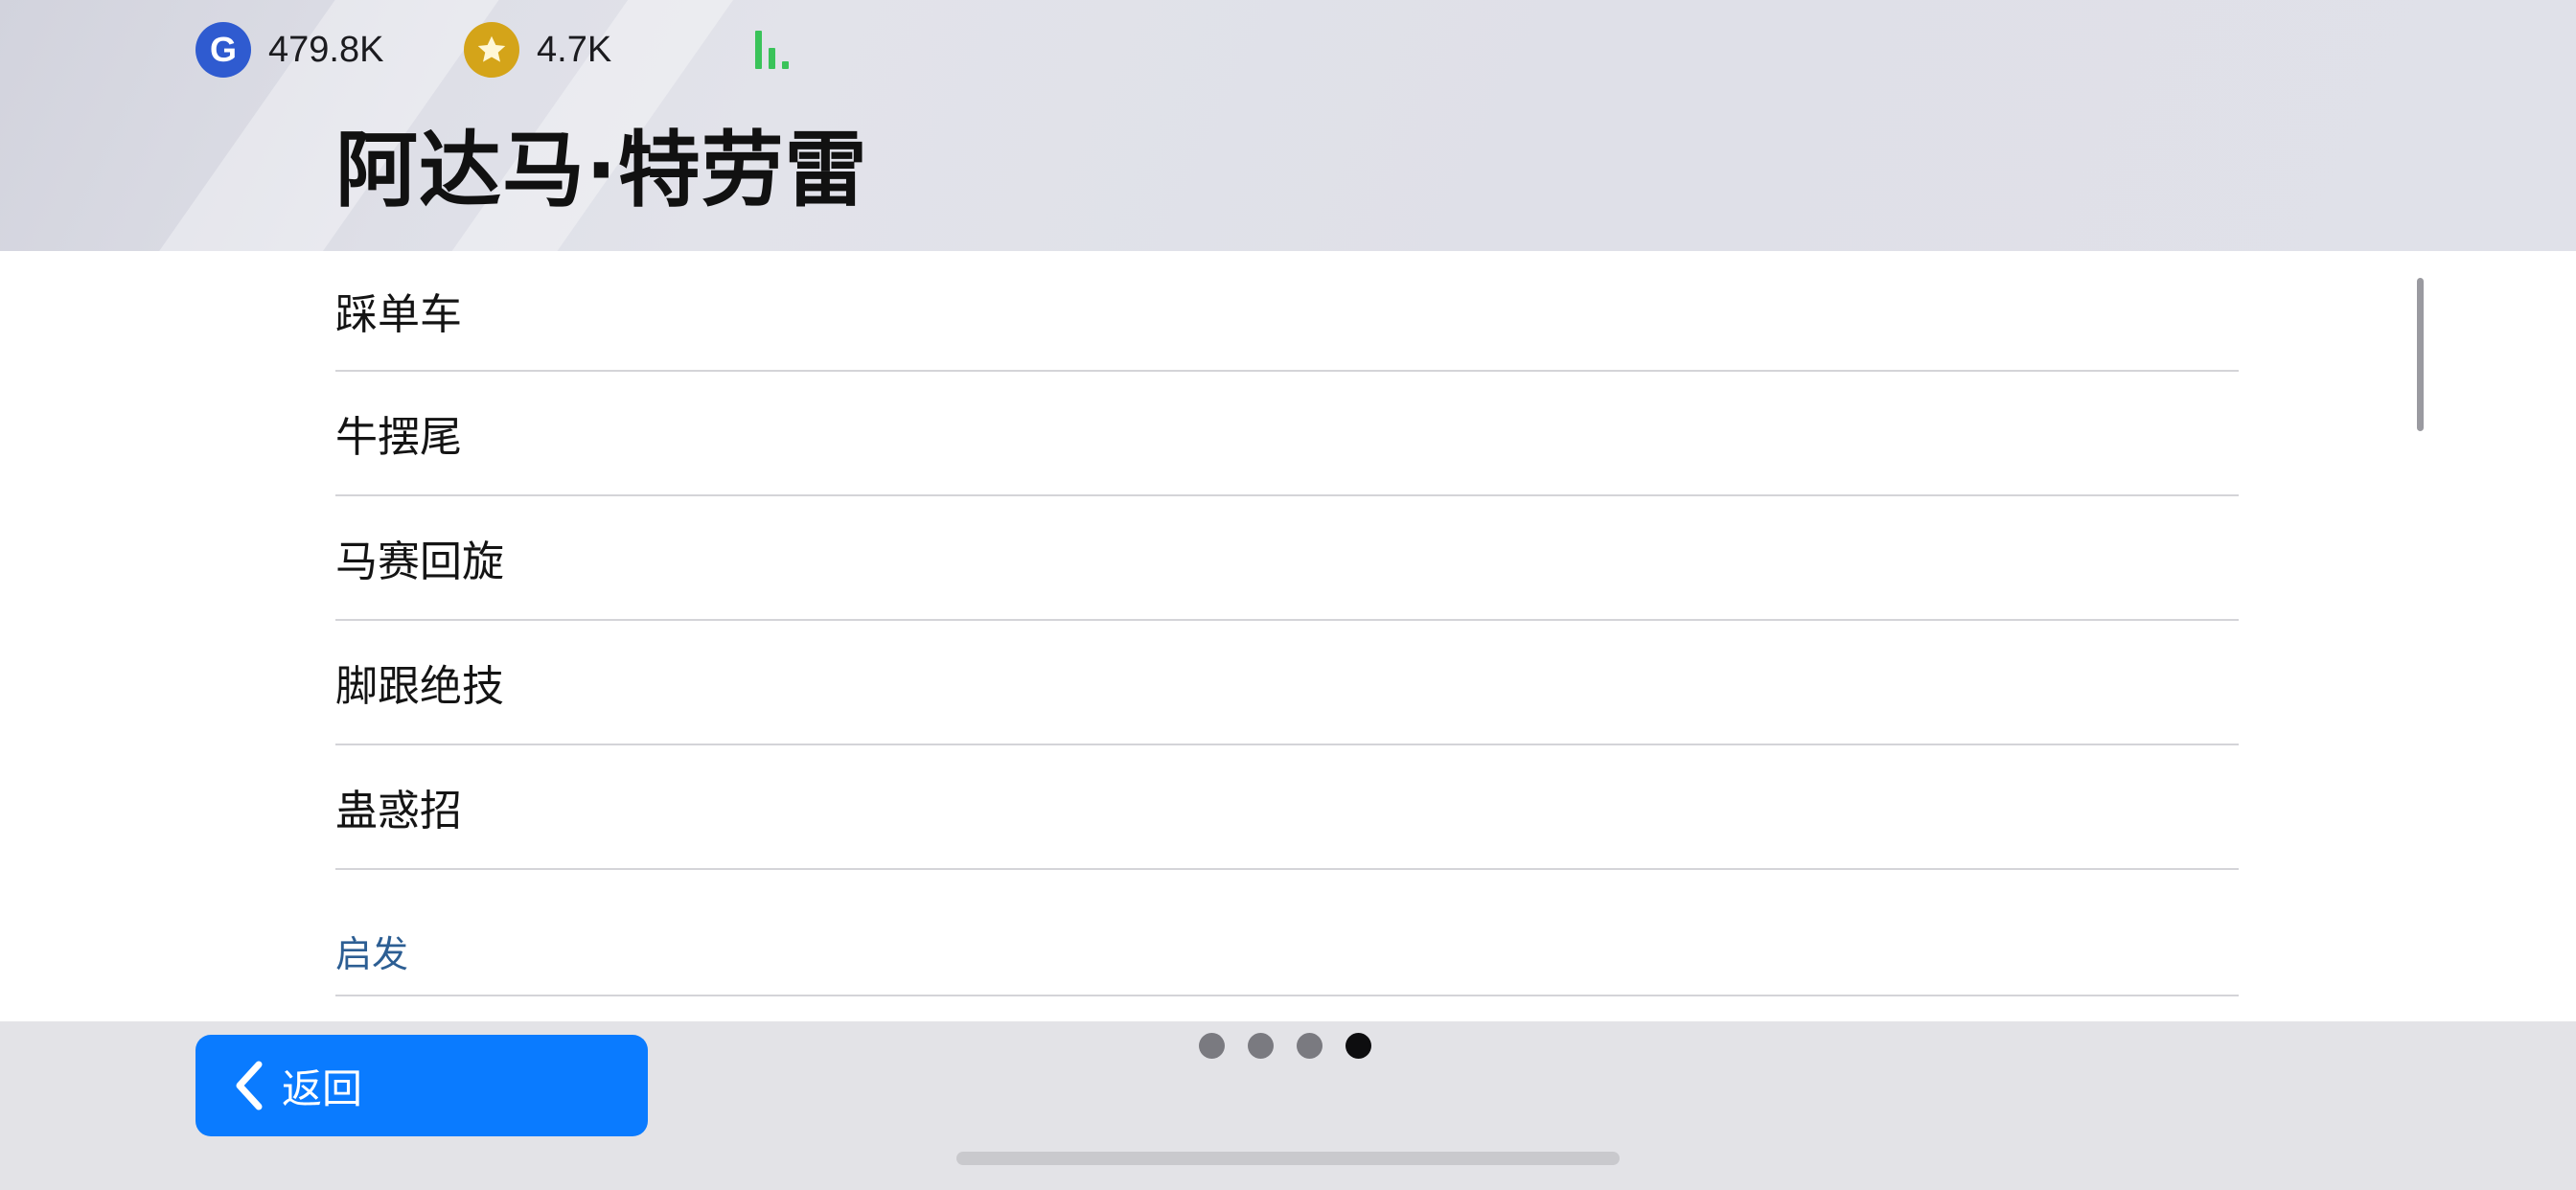  I want to click on currency-g-value: 479.8K, so click(326, 50).